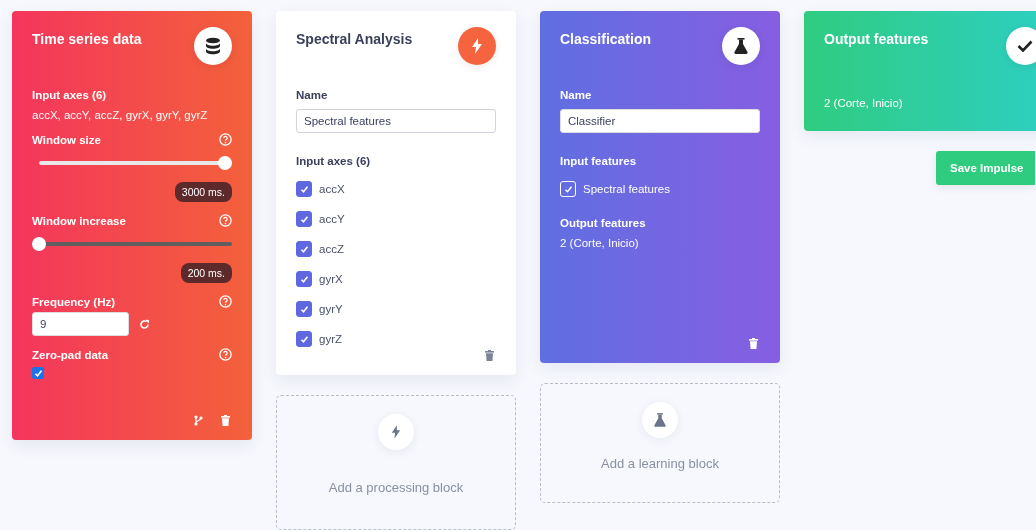 The width and height of the screenshot is (1036, 530). I want to click on card-title: Output features, so click(876, 39).